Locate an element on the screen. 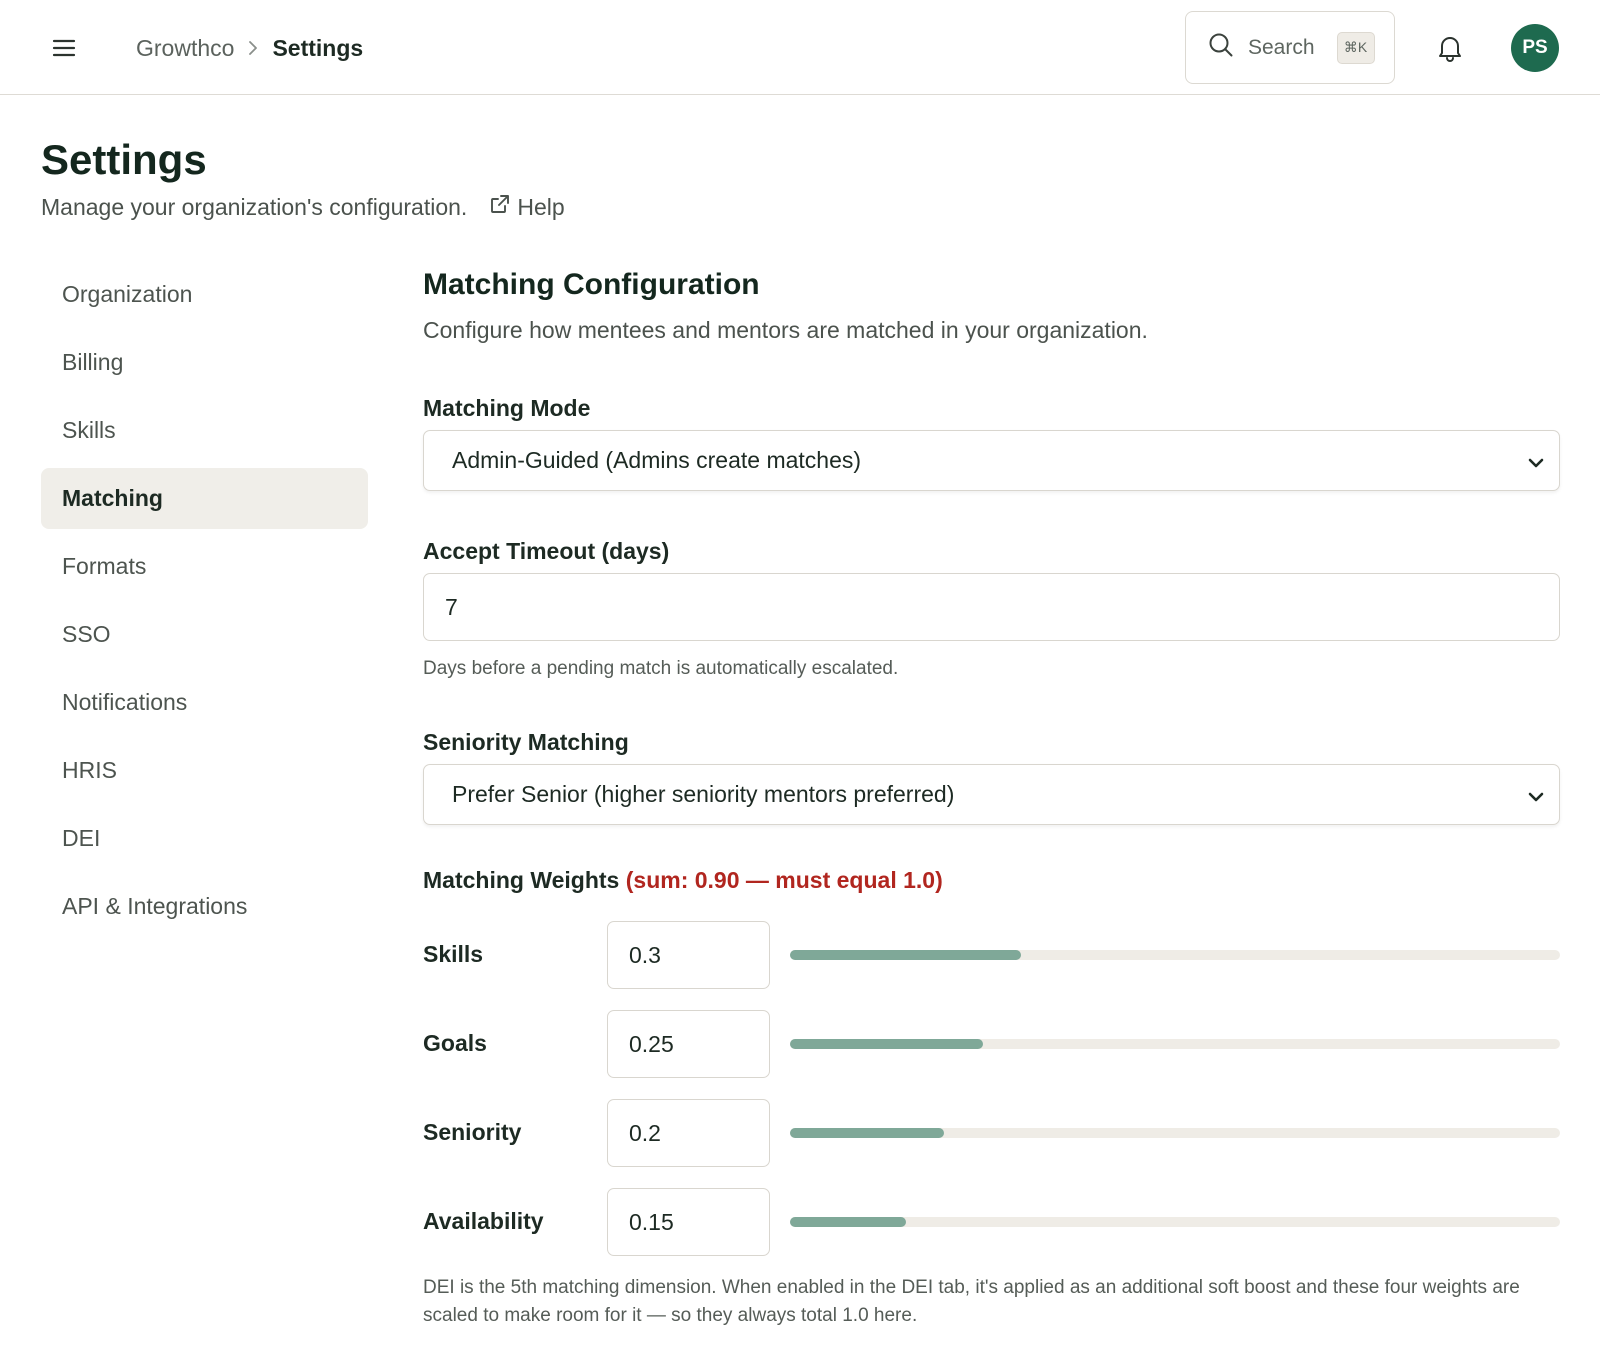  help-link: Help is located at coordinates (527, 207).